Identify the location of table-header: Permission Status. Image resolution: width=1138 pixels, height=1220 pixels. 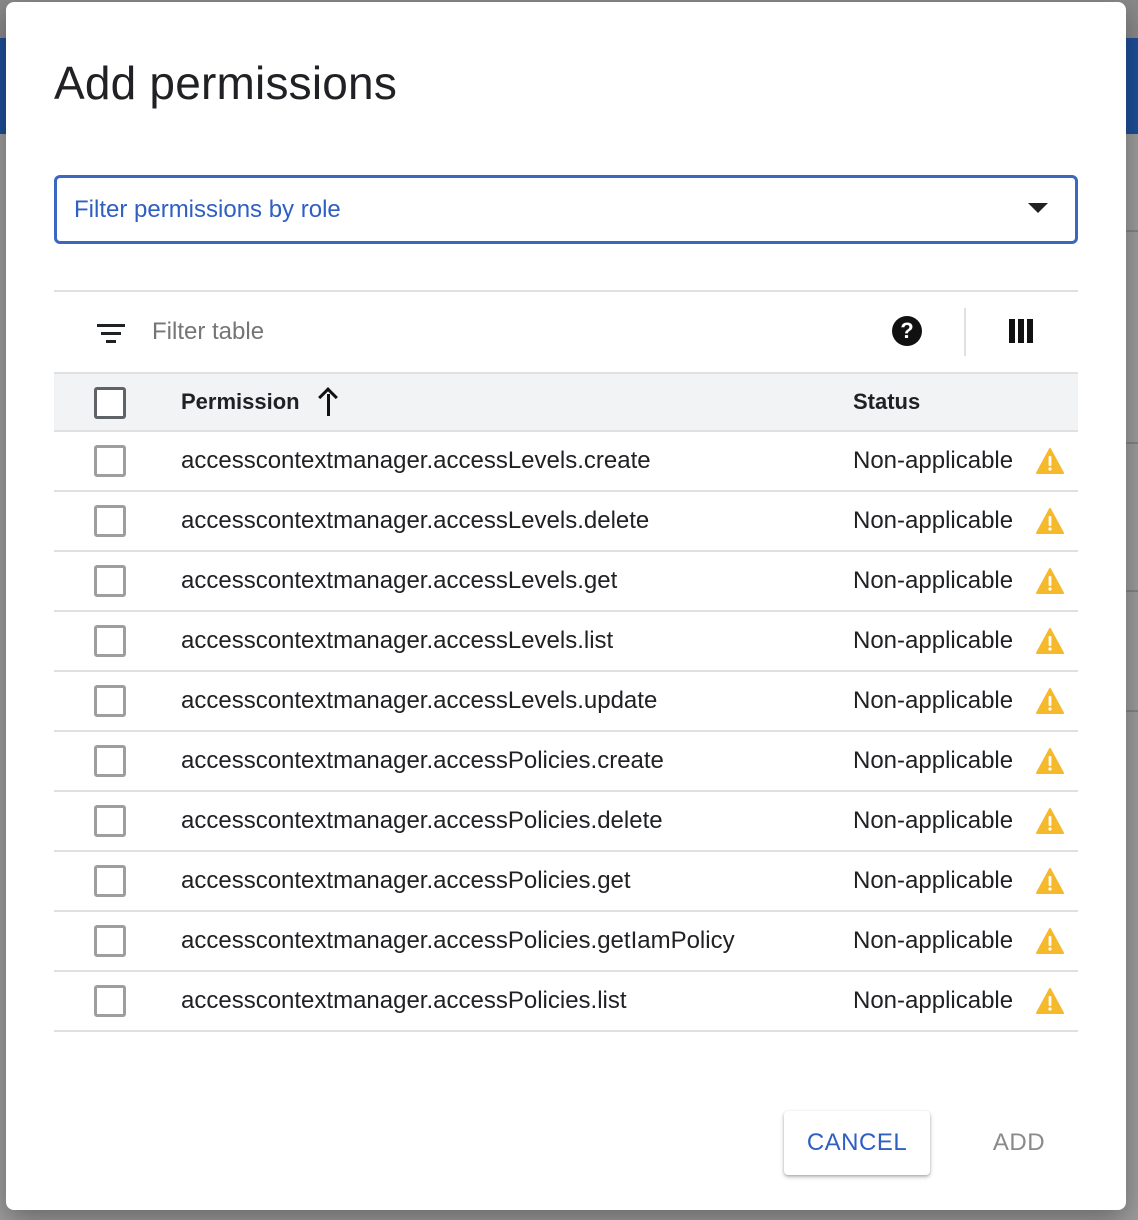
(566, 402).